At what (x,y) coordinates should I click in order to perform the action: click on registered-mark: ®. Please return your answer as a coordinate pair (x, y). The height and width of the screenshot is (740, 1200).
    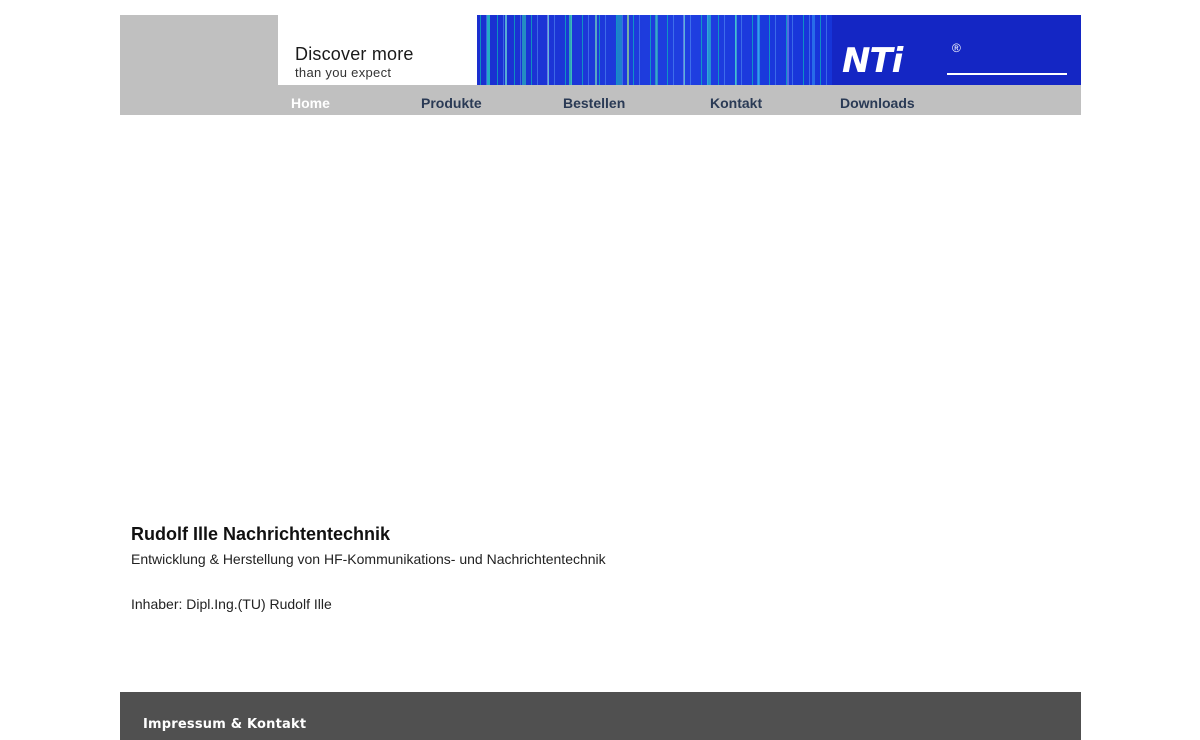
    Looking at the image, I should click on (956, 48).